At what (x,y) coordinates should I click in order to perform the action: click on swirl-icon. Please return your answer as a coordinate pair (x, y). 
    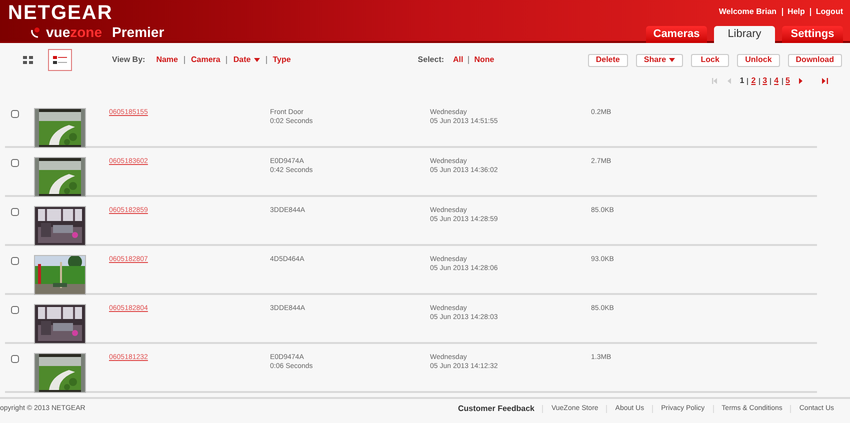
    Looking at the image, I should click on (36, 32).